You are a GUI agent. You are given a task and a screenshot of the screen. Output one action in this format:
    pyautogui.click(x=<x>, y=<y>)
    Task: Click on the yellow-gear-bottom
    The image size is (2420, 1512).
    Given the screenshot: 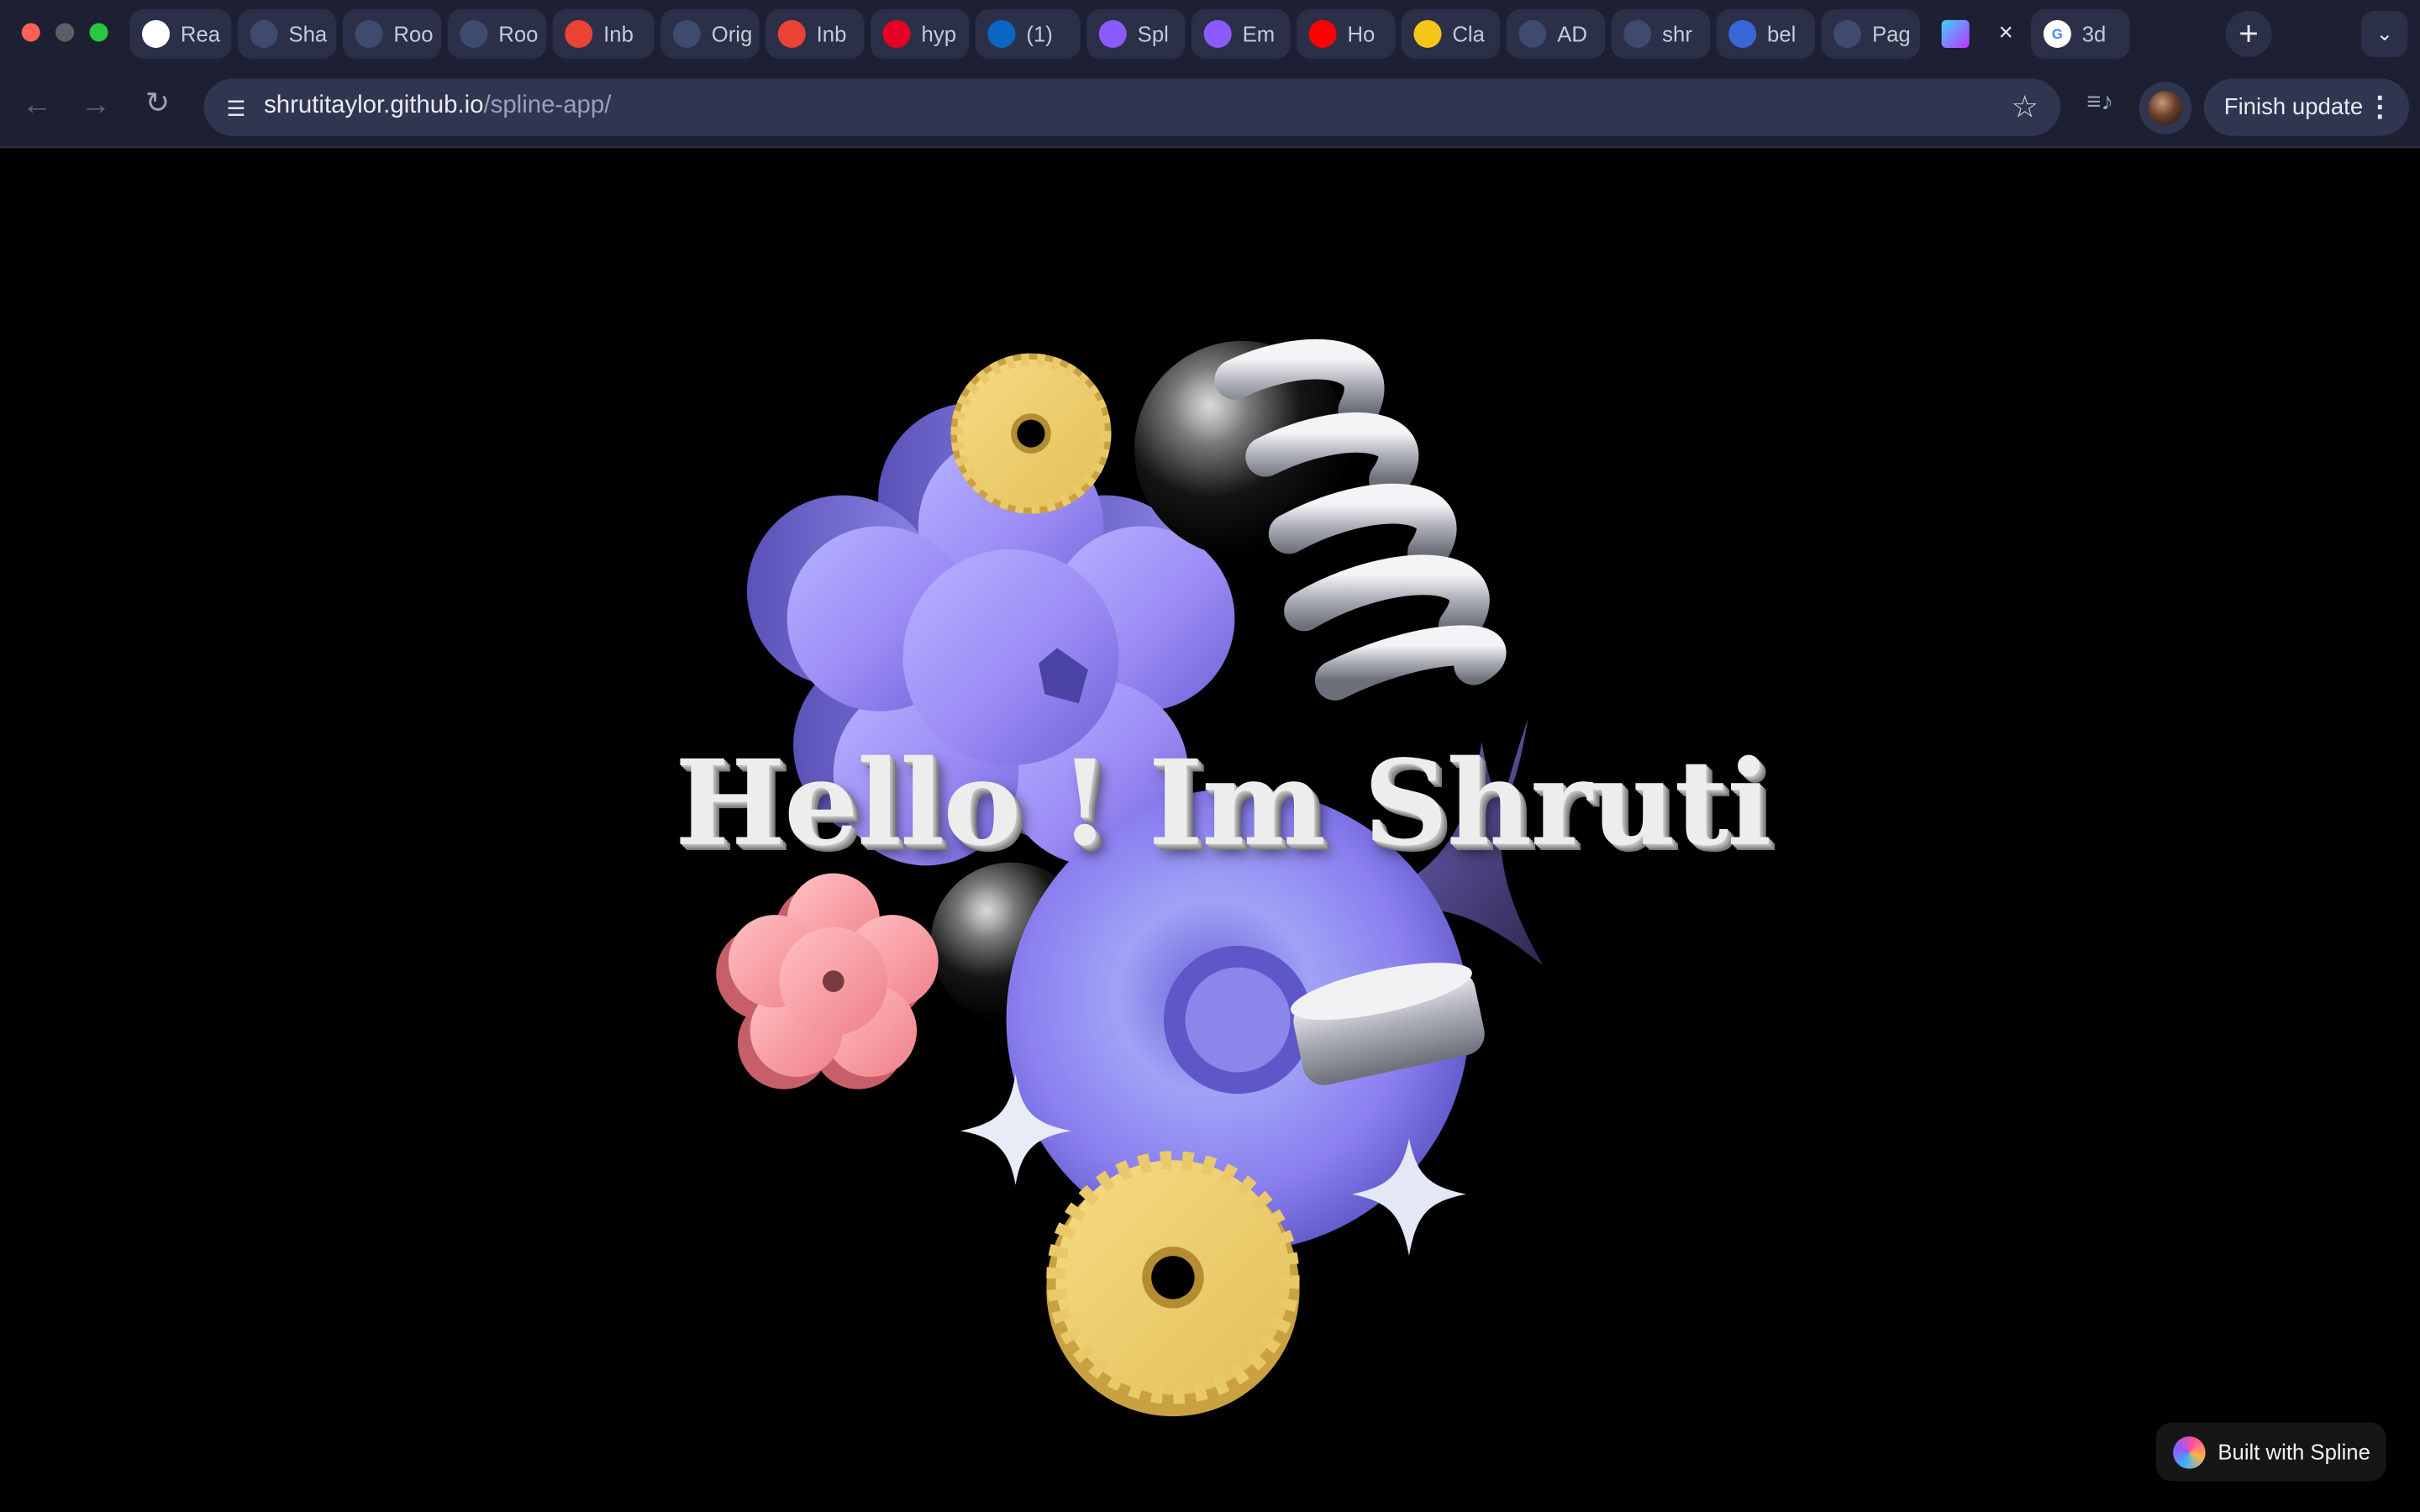 What is the action you would take?
    pyautogui.click(x=1173, y=1284)
    